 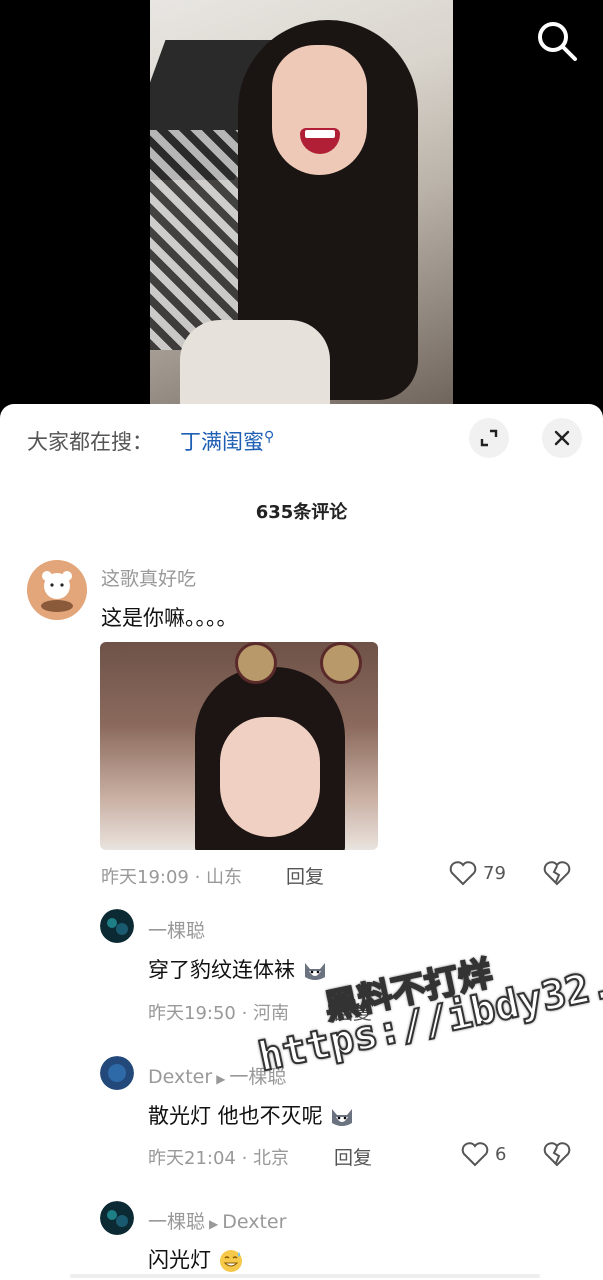 What do you see at coordinates (221, 970) in the screenshot?
I see `reply-text: 穿了豹纹连体袜` at bounding box center [221, 970].